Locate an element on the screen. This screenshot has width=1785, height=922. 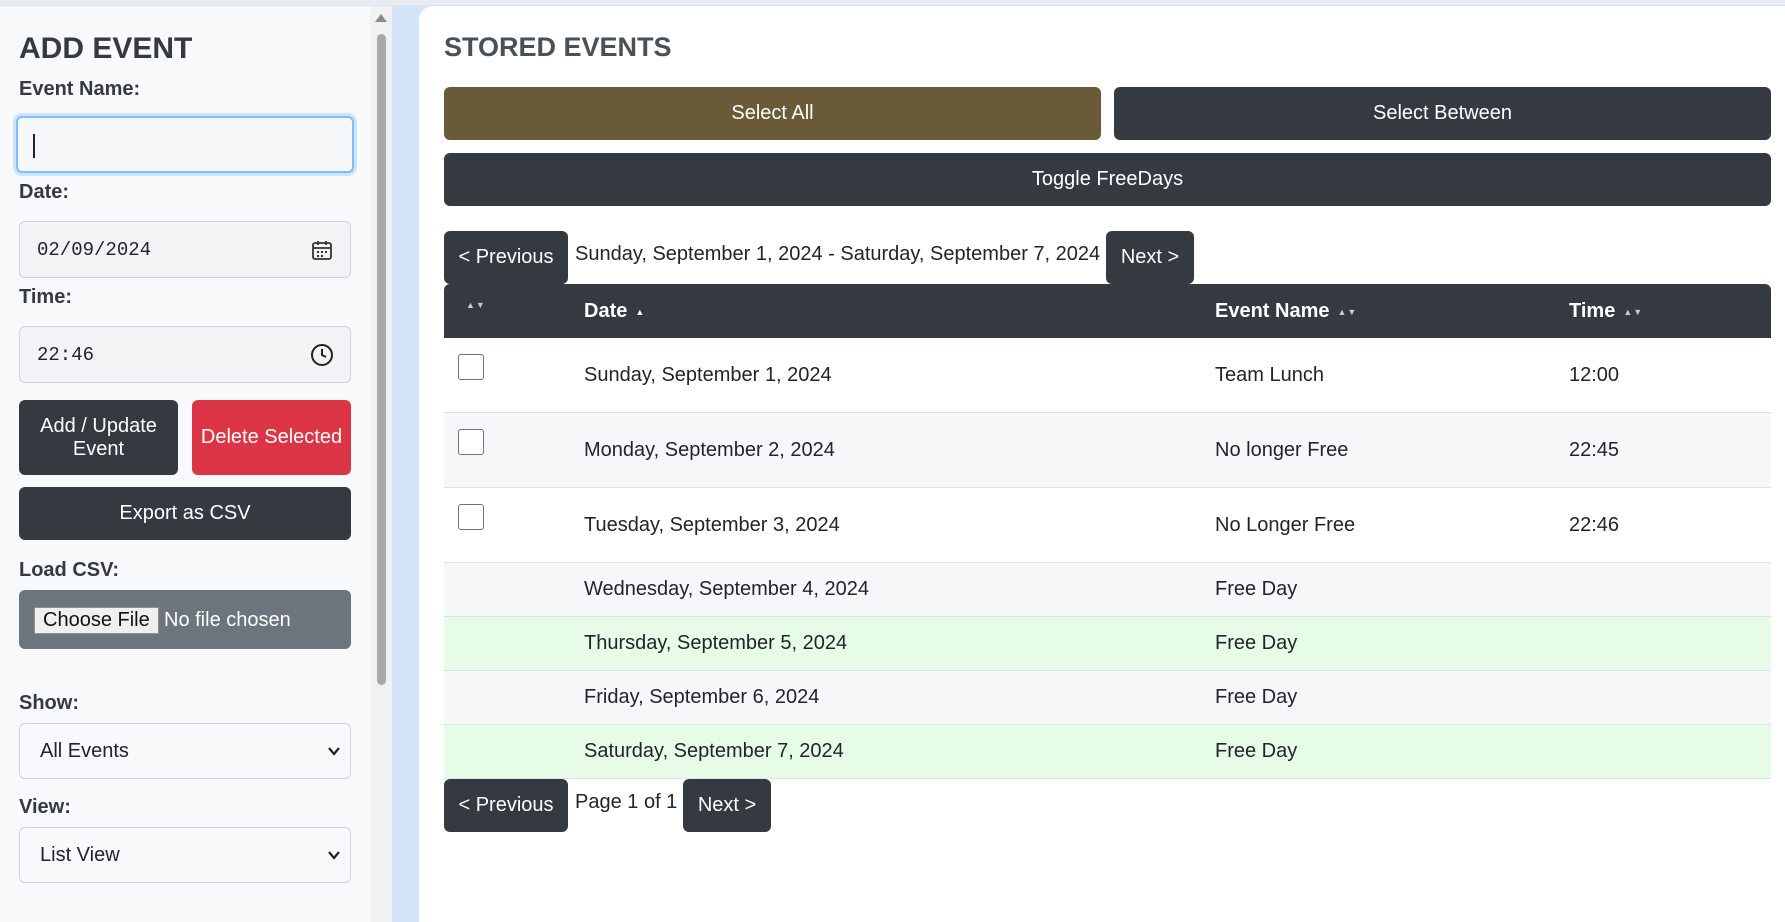
sidebar-scrollbar is located at coordinates (381, 464).